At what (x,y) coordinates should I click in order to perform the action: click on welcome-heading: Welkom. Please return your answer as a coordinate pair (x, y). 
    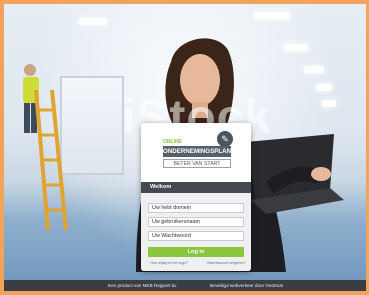
    Looking at the image, I should click on (196, 187).